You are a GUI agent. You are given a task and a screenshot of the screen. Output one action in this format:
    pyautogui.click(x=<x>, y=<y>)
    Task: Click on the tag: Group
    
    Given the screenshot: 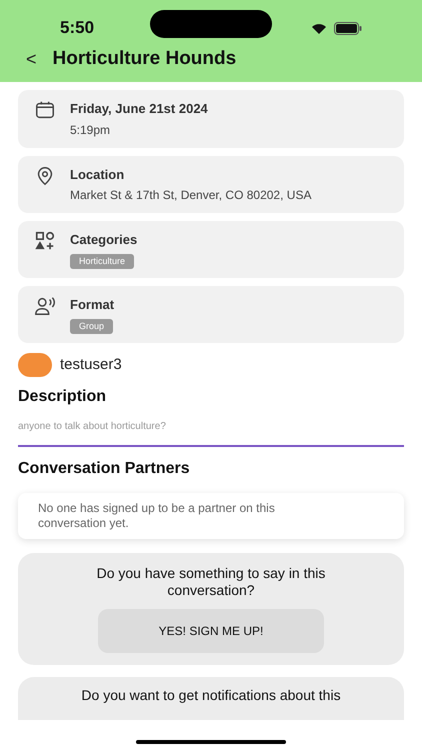 What is the action you would take?
    pyautogui.click(x=92, y=326)
    